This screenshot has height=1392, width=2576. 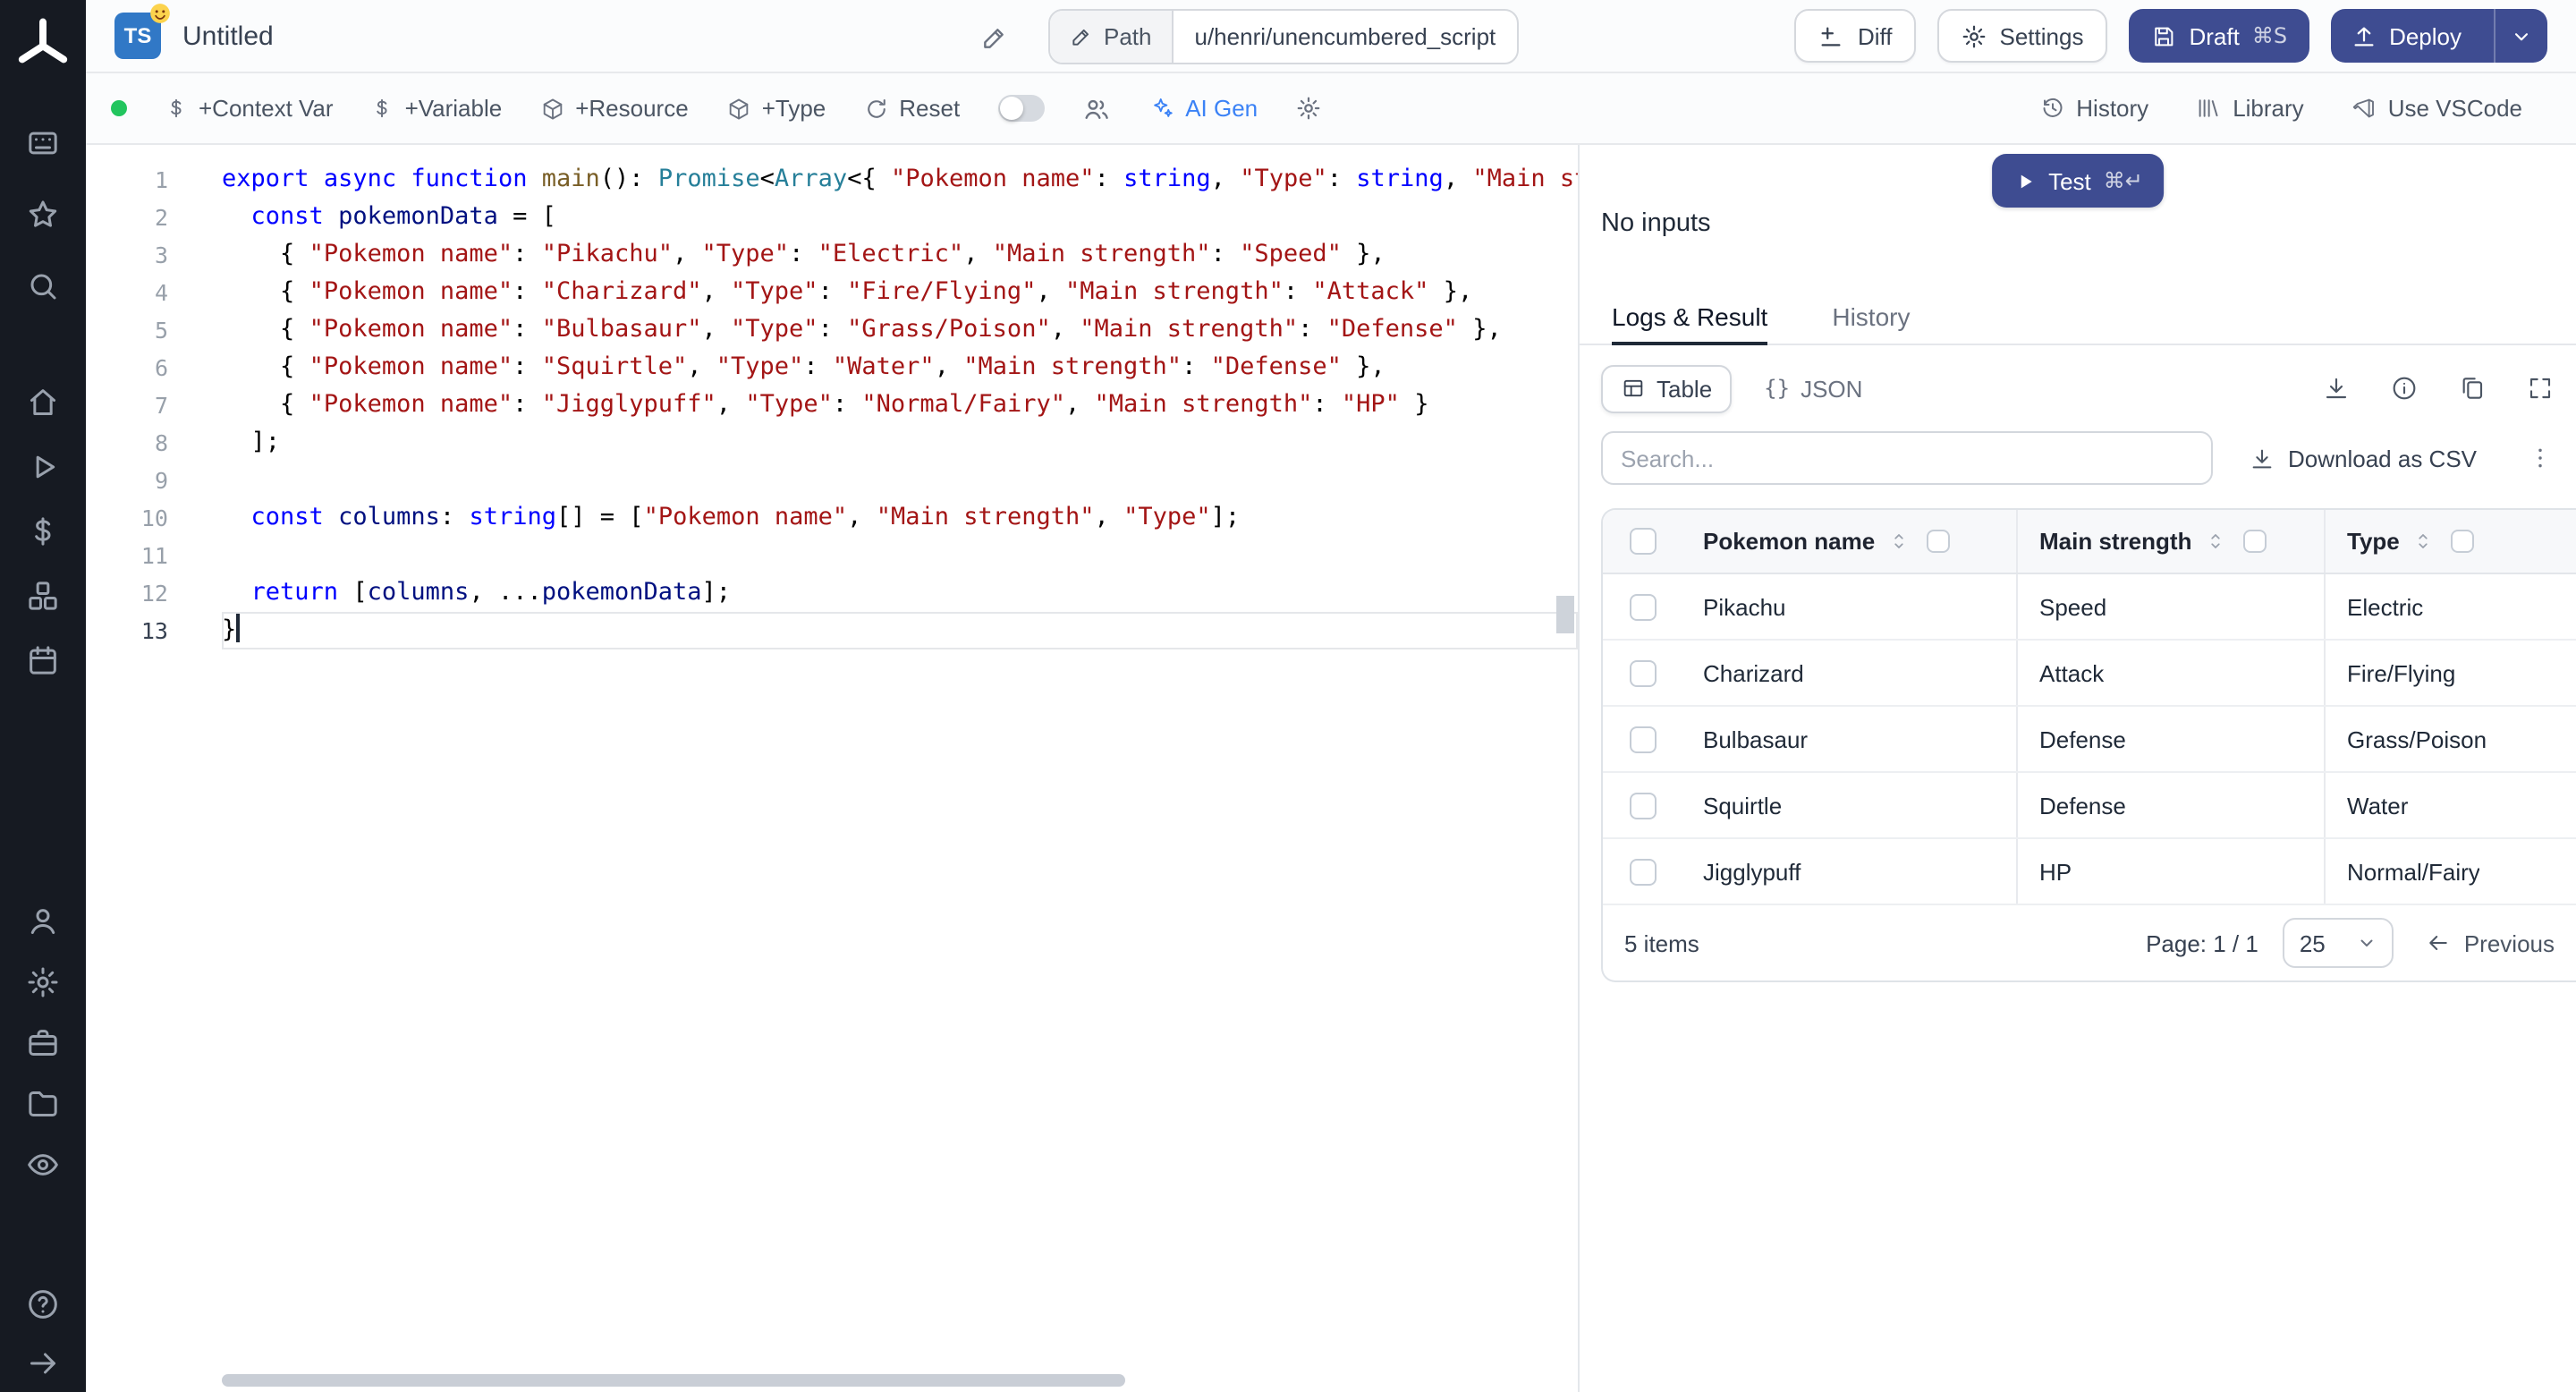 I want to click on folders-icon, so click(x=43, y=1104).